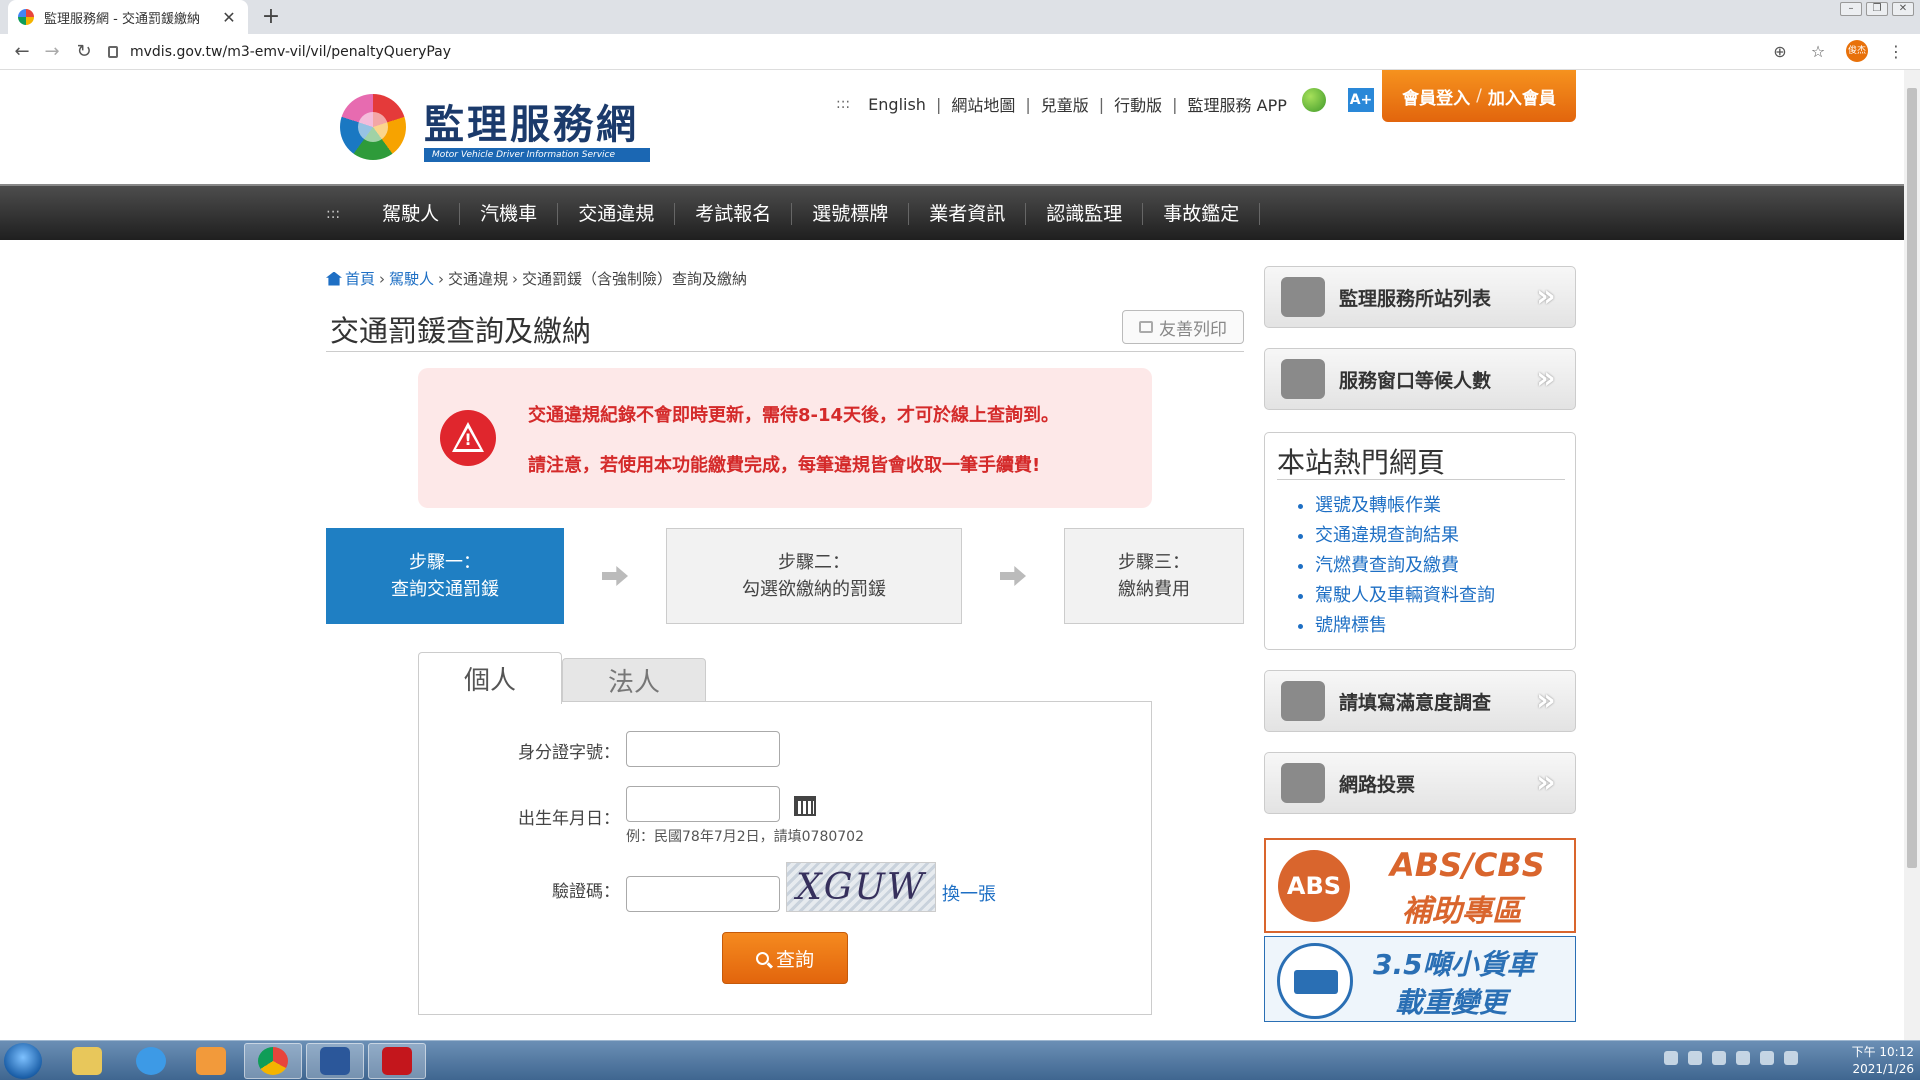 This screenshot has height=1080, width=1920. I want to click on step-arrow-icon, so click(1013, 576).